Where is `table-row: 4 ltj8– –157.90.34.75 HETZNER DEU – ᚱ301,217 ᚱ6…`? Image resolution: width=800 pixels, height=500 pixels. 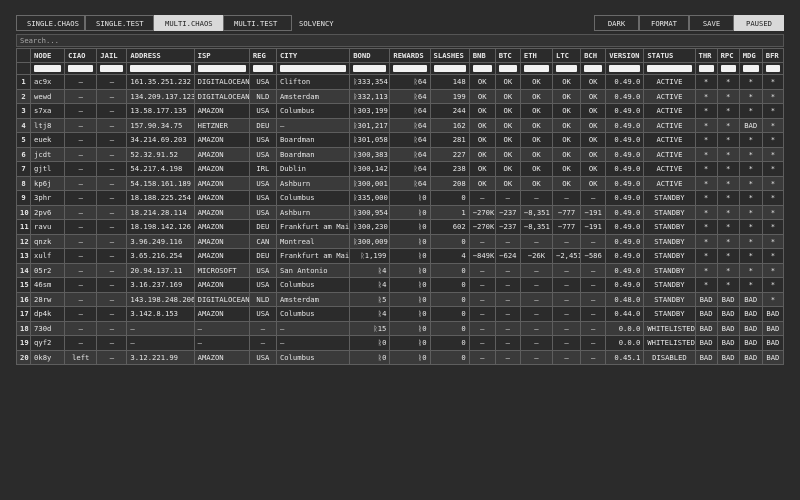 table-row: 4 ltj8– –157.90.34.75 HETZNER DEU – ᚱ301,217 ᚱ6… is located at coordinates (400, 125).